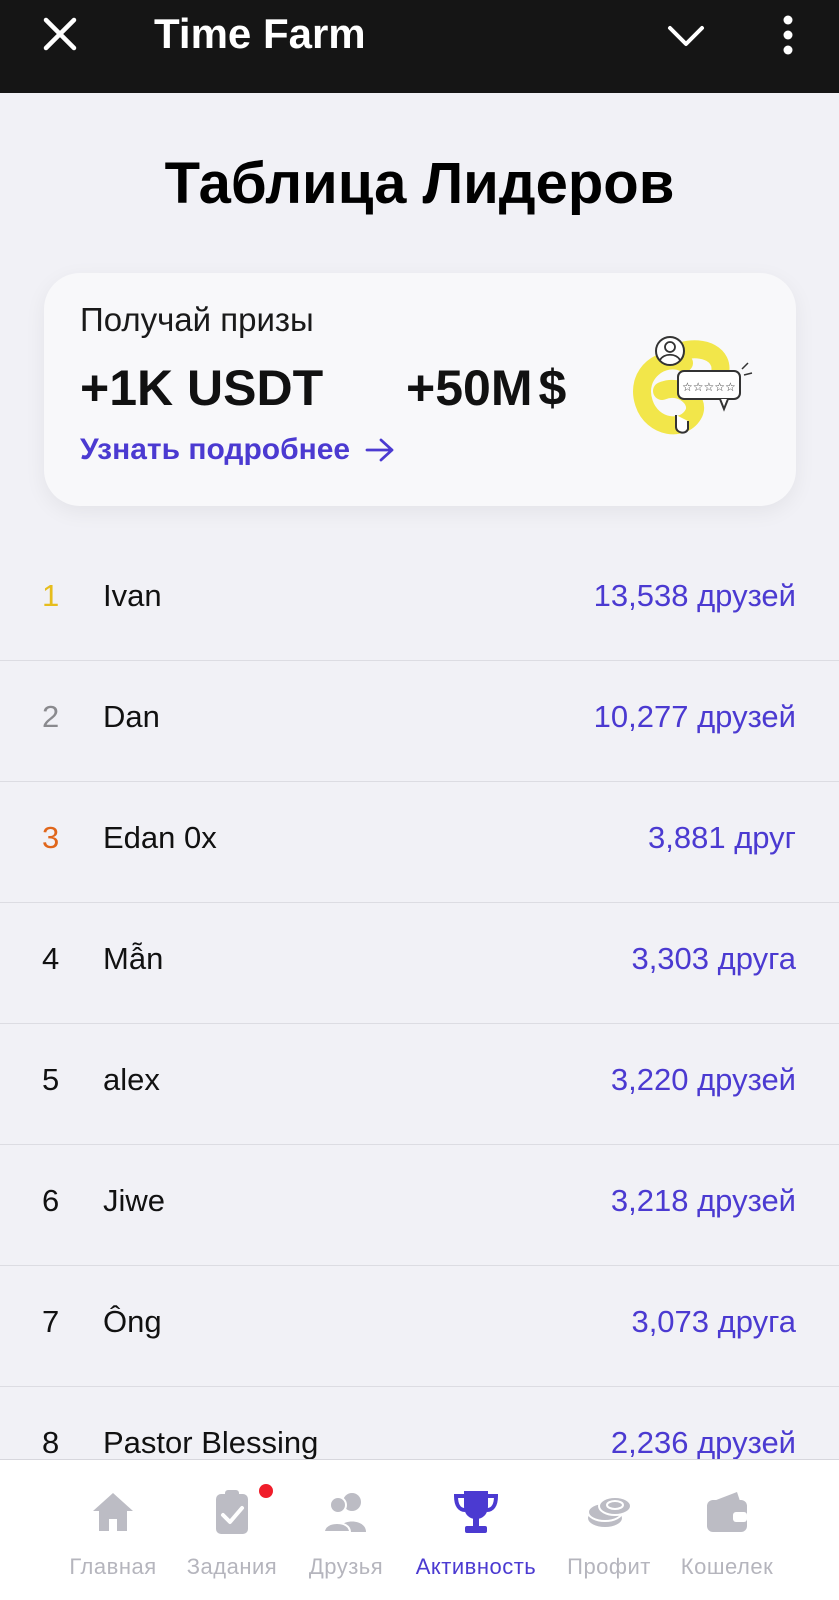 Image resolution: width=839 pixels, height=1600 pixels. I want to click on nav-label-wallet: Кошелек, so click(727, 1566).